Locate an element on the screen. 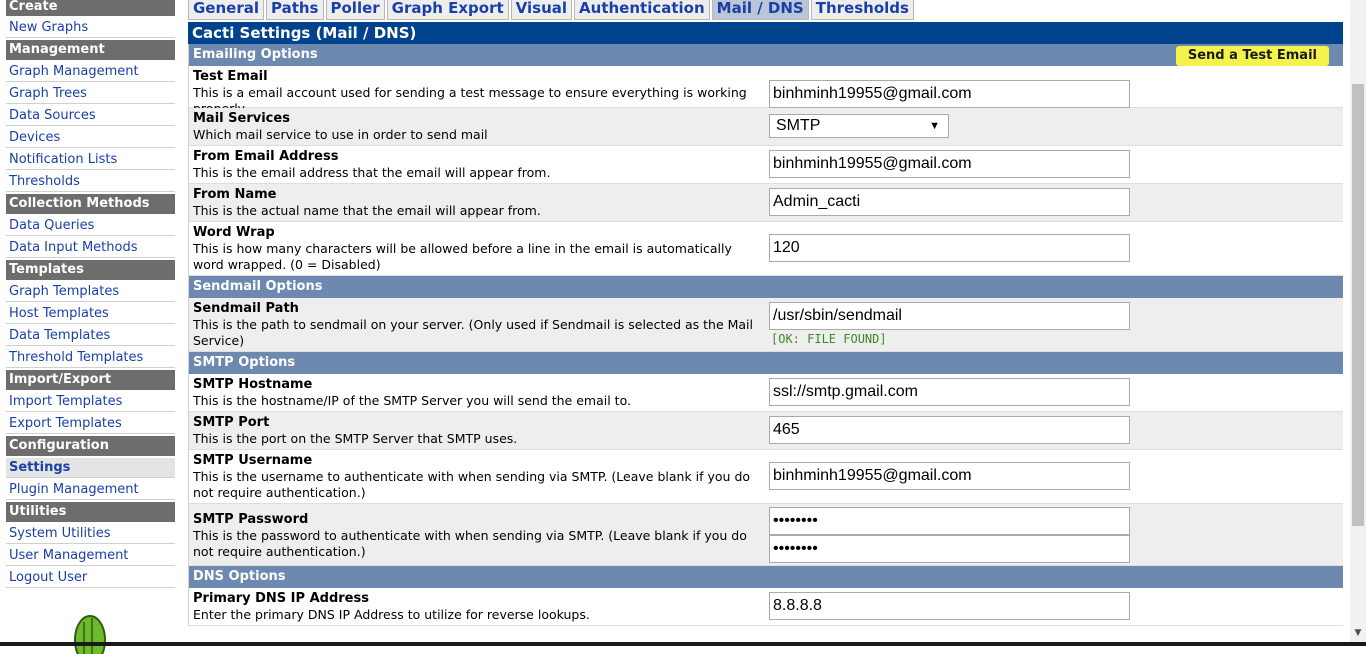 The image size is (1366, 654). tab-general: General is located at coordinates (226, 10).